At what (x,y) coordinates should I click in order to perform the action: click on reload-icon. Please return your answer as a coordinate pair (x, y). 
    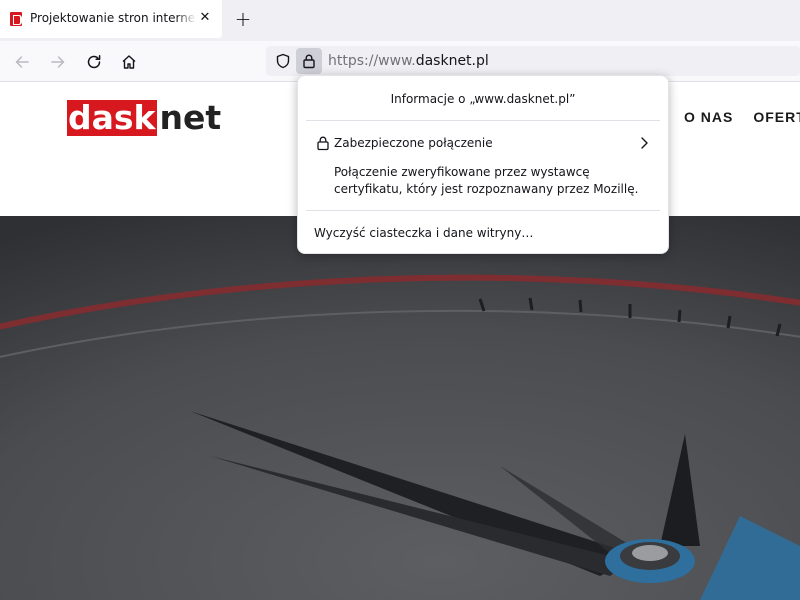
    Looking at the image, I should click on (94, 62).